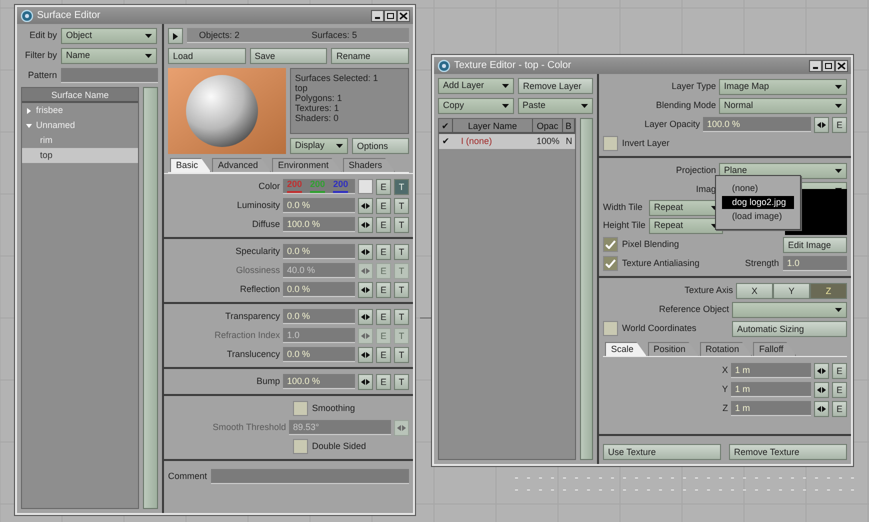 The image size is (869, 522). Describe the element at coordinates (242, 165) in the screenshot. I see `tab: Advanced` at that location.